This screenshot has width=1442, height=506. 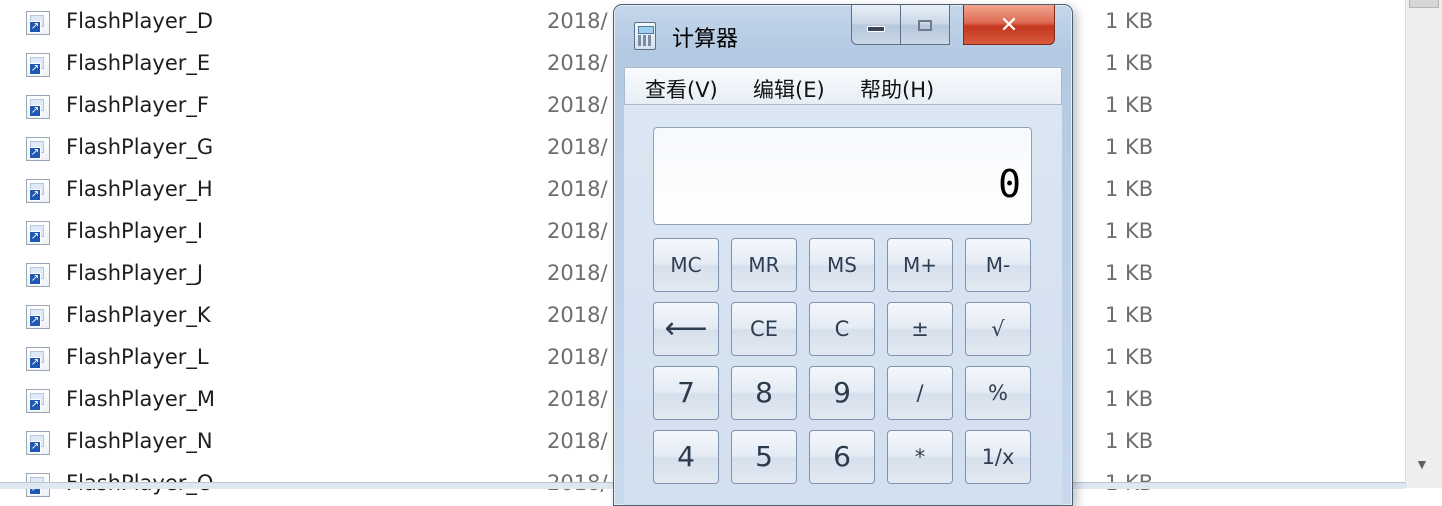 I want to click on file-name: FlashPlayer_H, so click(x=139, y=189).